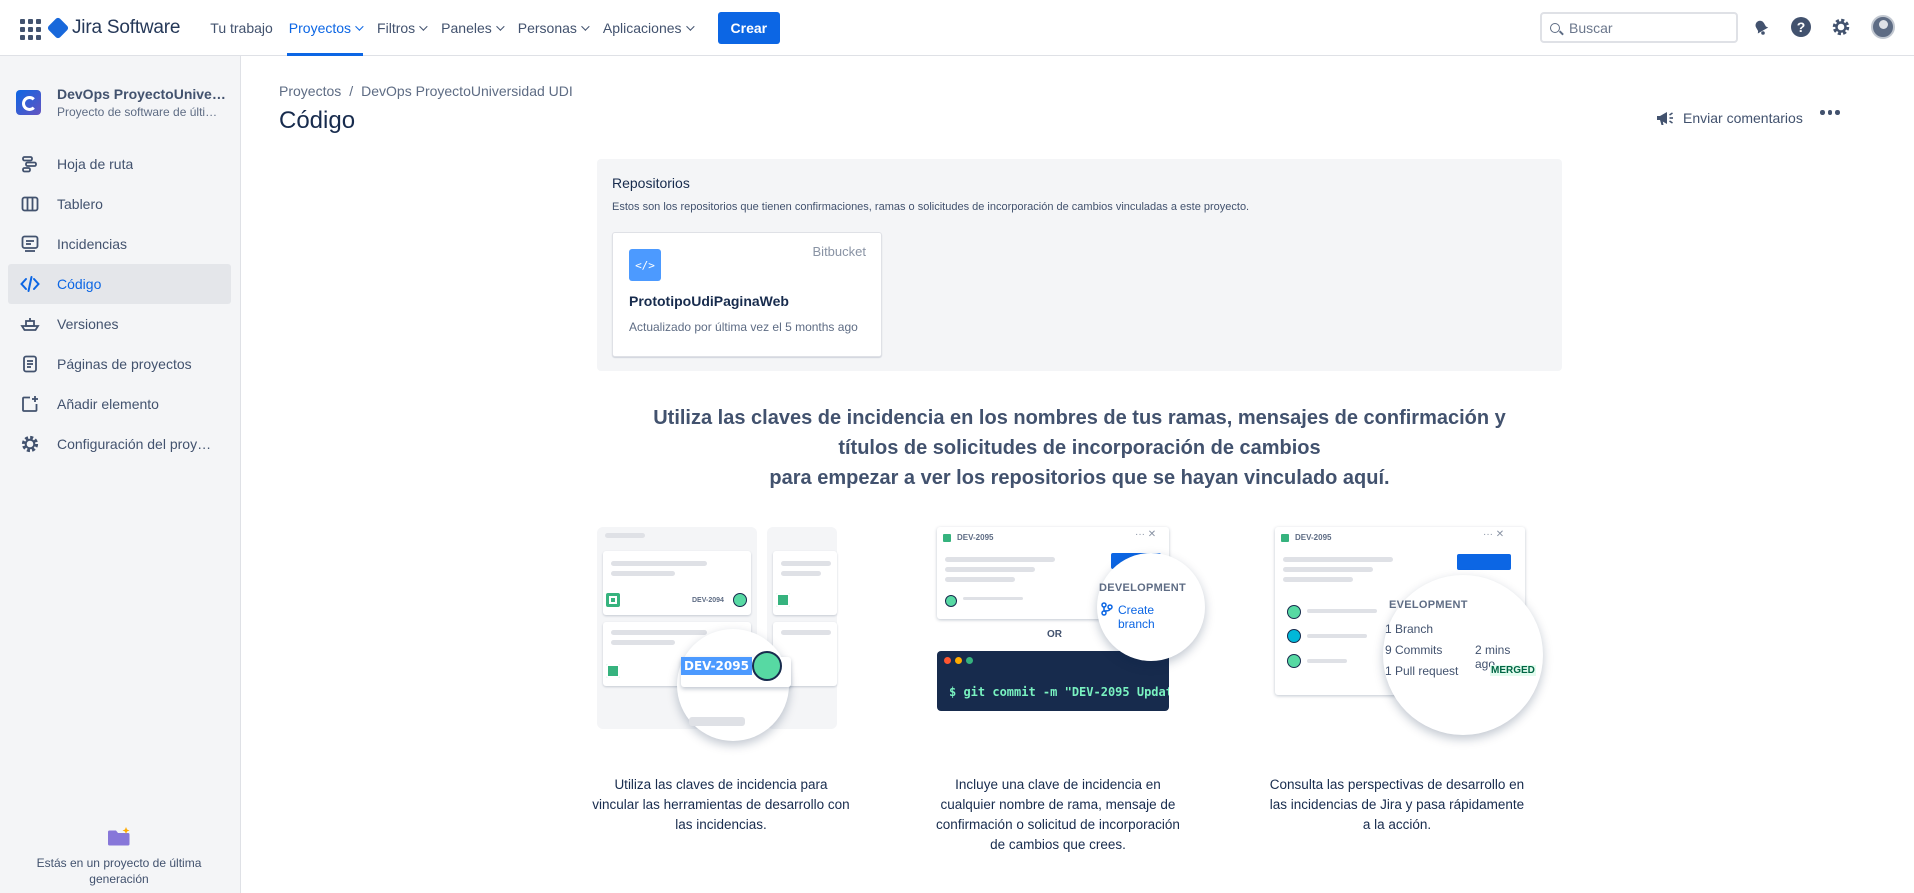 This screenshot has height=893, width=1914. I want to click on folder-sparkle-icon, so click(119, 836).